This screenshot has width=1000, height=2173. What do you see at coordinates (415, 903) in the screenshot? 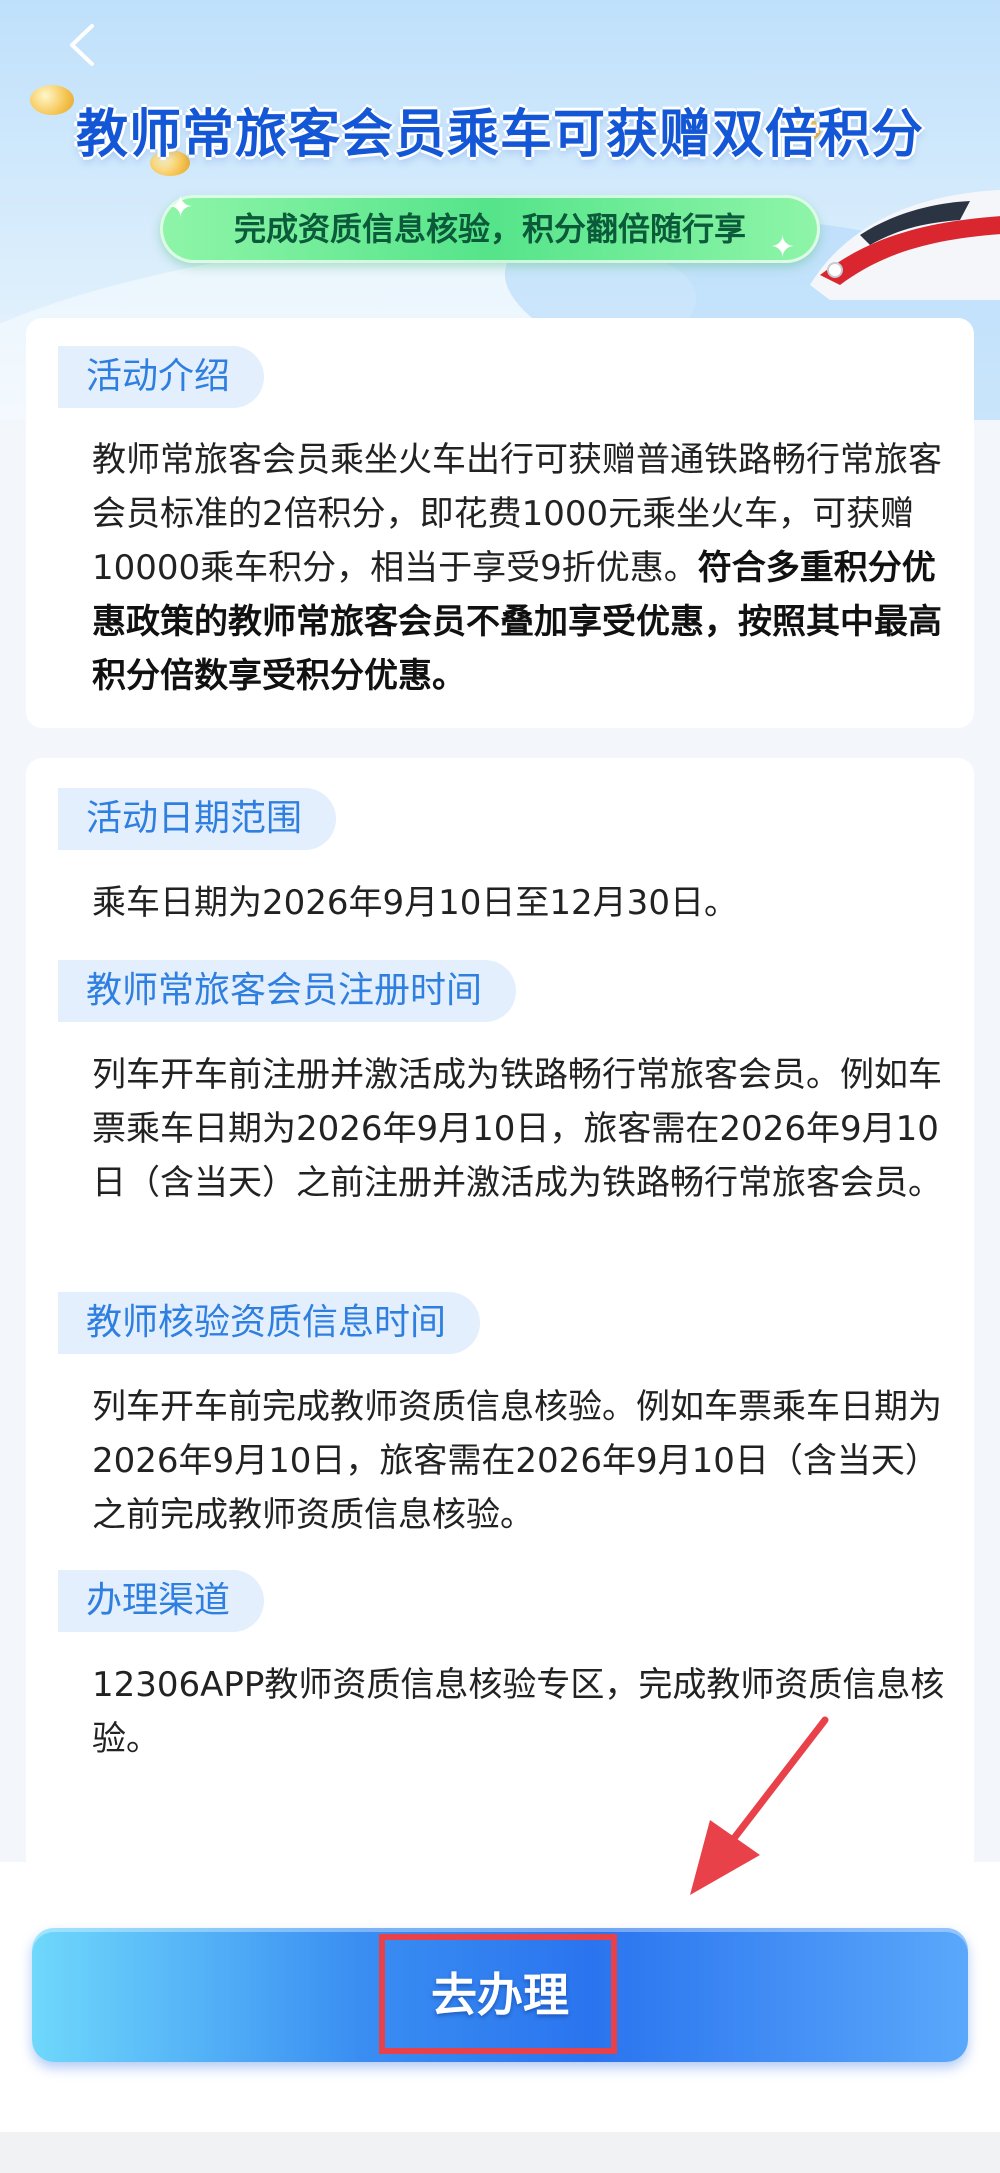
I see `section-text: 乘车日期为2026年9月10日至12月30日。` at bounding box center [415, 903].